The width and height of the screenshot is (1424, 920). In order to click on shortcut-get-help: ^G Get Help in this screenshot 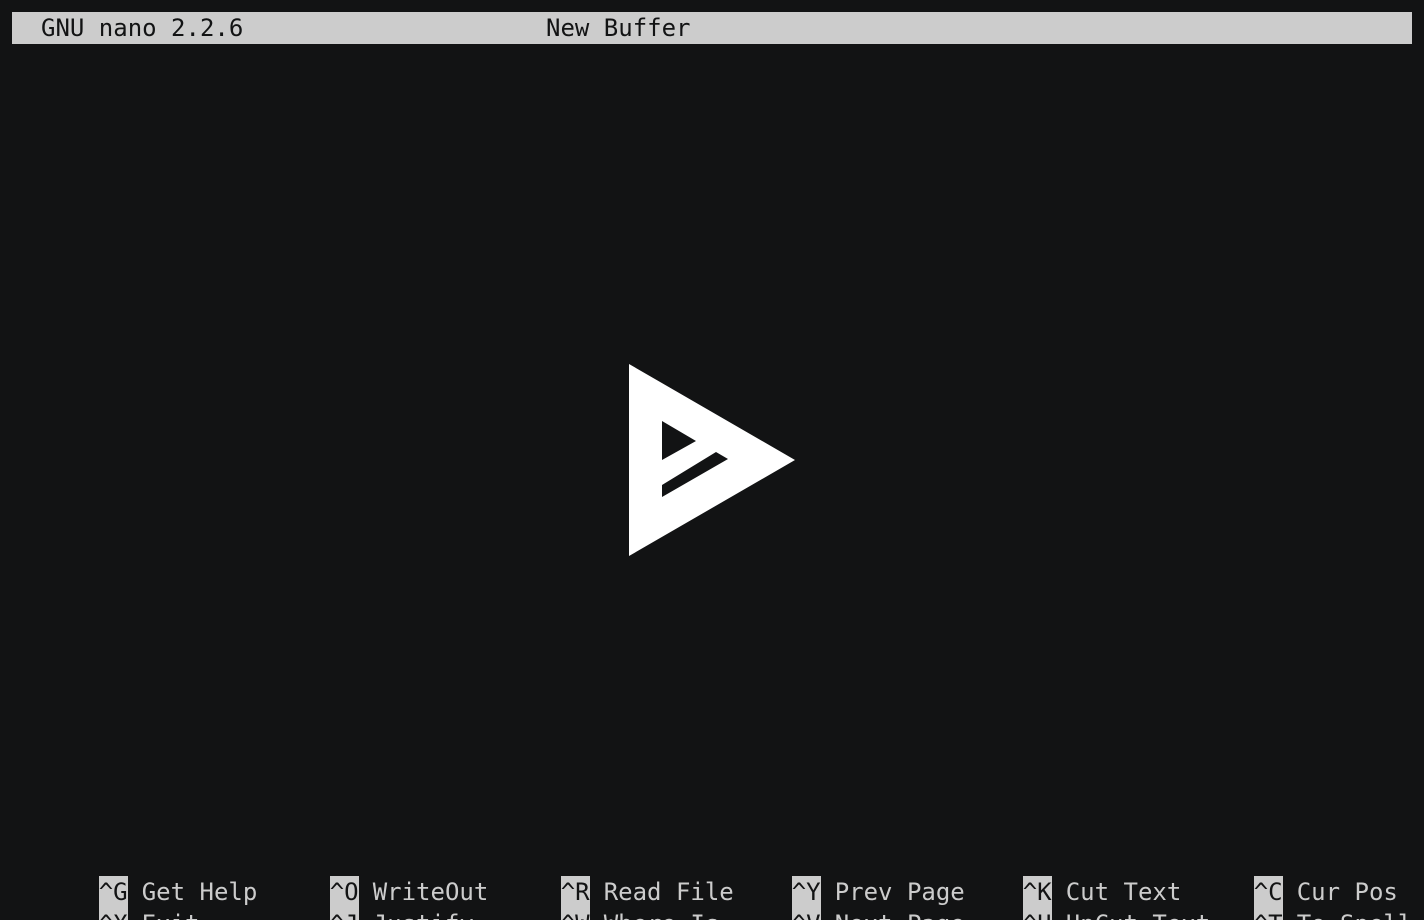, I will do `click(134, 876)`.